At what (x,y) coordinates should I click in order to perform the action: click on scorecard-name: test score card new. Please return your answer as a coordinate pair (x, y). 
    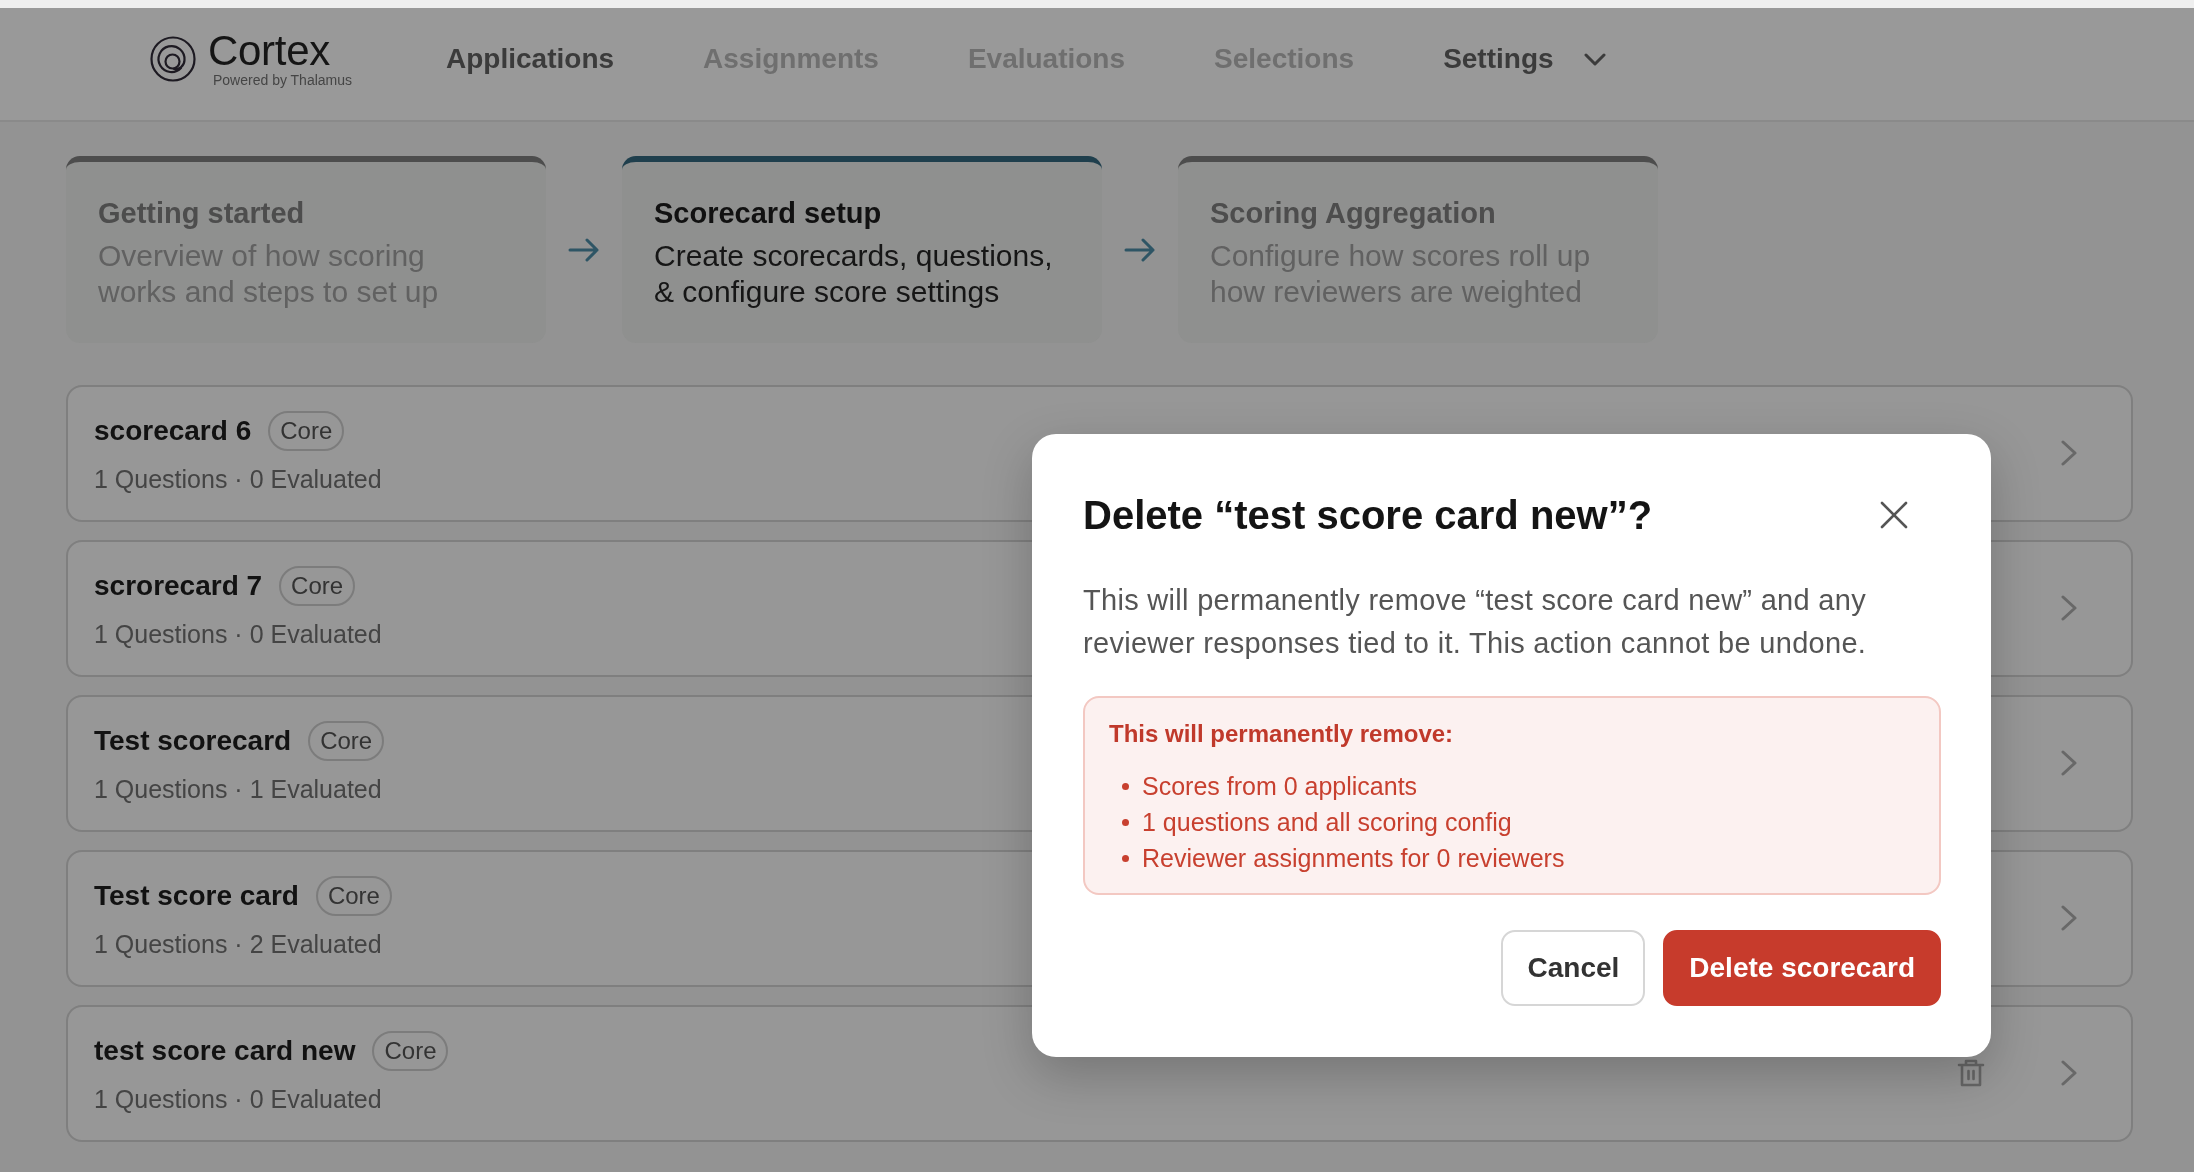
    Looking at the image, I should click on (225, 1051).